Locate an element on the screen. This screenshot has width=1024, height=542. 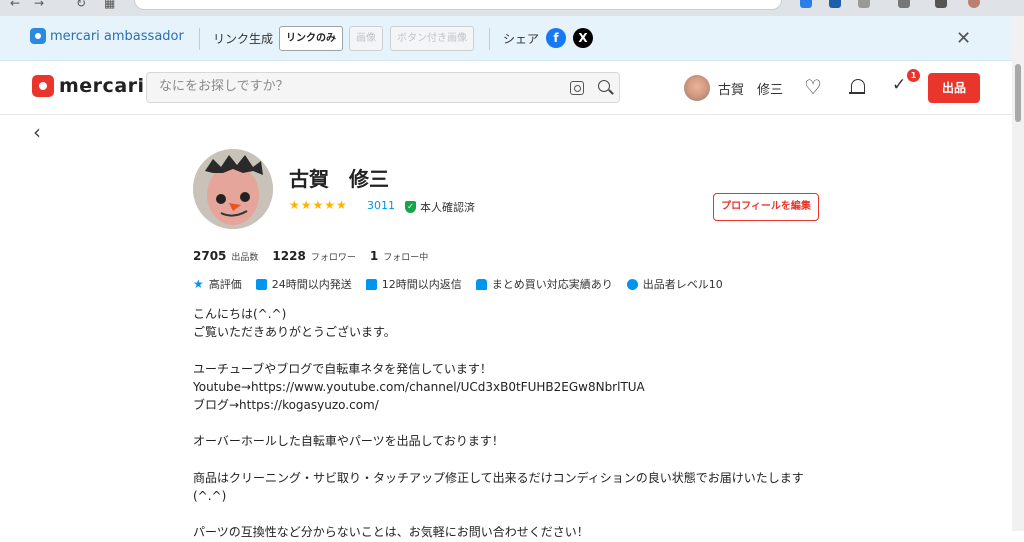
edit-profile-button: プロフィールを編集 is located at coordinates (766, 207).